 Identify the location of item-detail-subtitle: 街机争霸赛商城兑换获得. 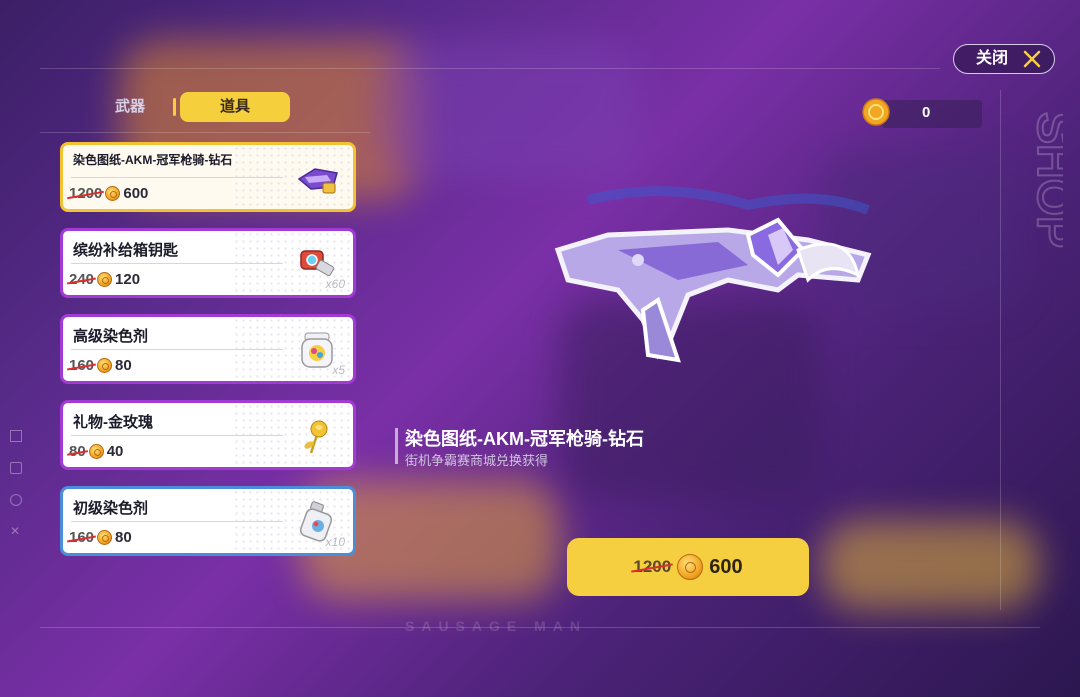
(477, 460).